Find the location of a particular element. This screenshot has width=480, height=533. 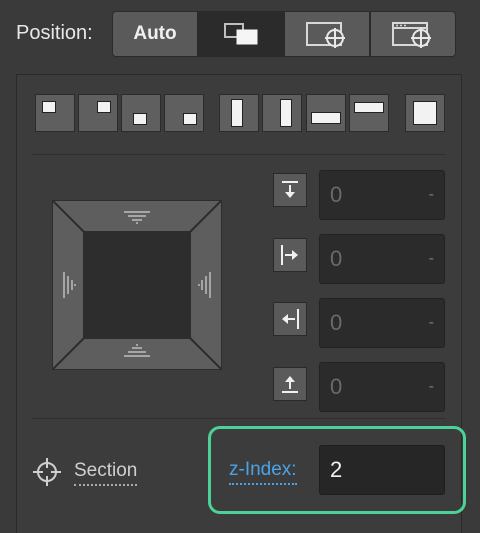

offset-bottom-button is located at coordinates (290, 384).